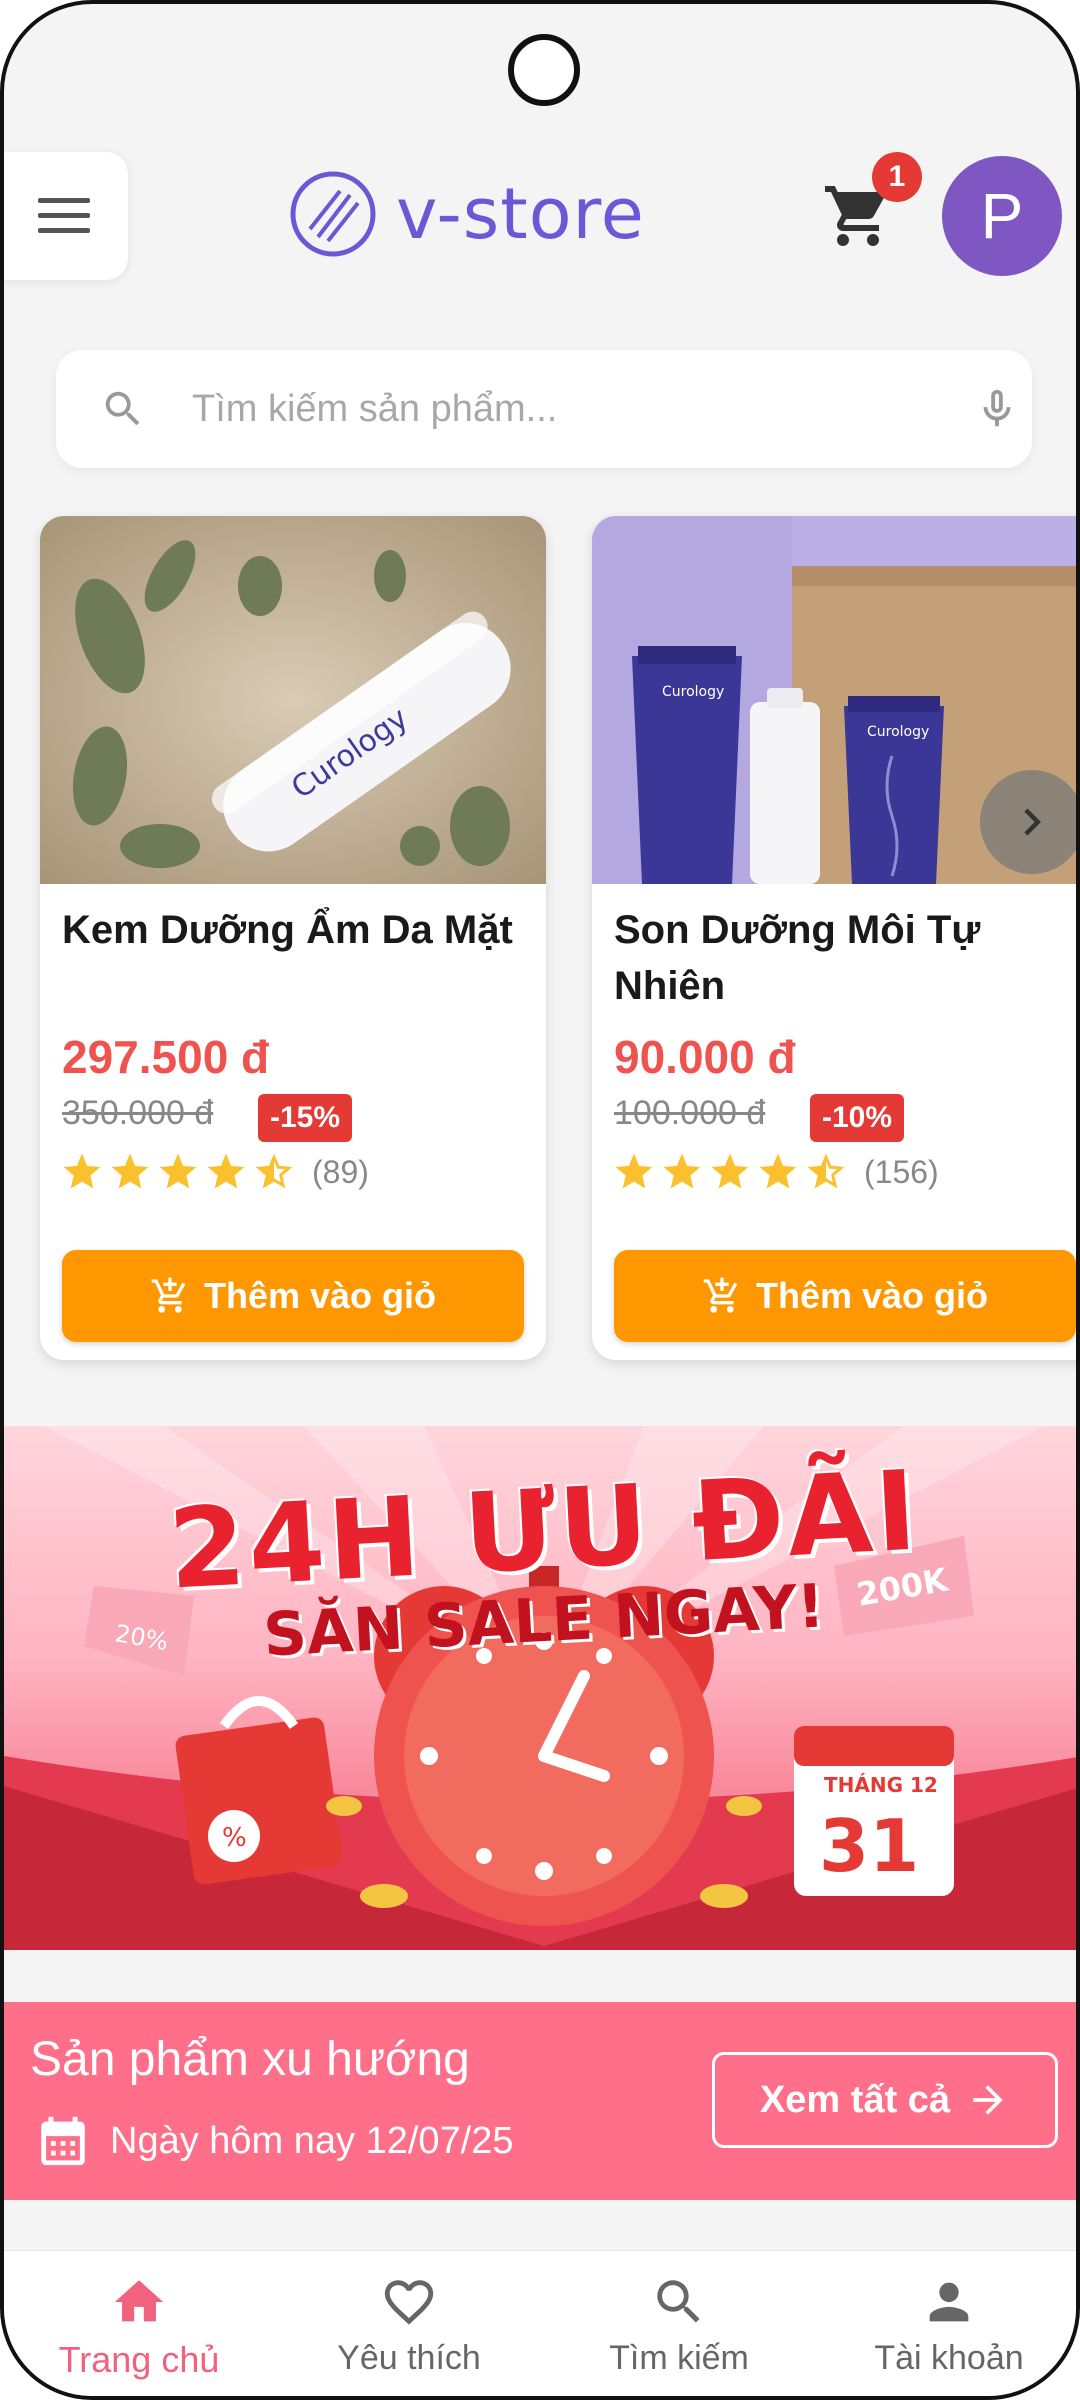 The image size is (1080, 2400). I want to click on search-input, so click(572, 409).